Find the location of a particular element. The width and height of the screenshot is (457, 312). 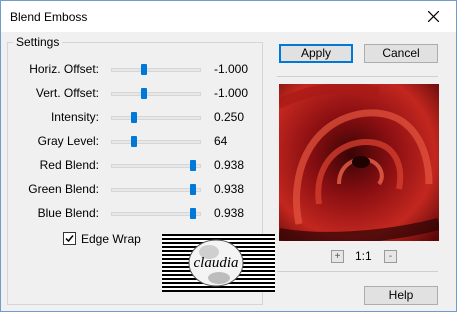

watermark-logo: claudia is located at coordinates (218, 263).